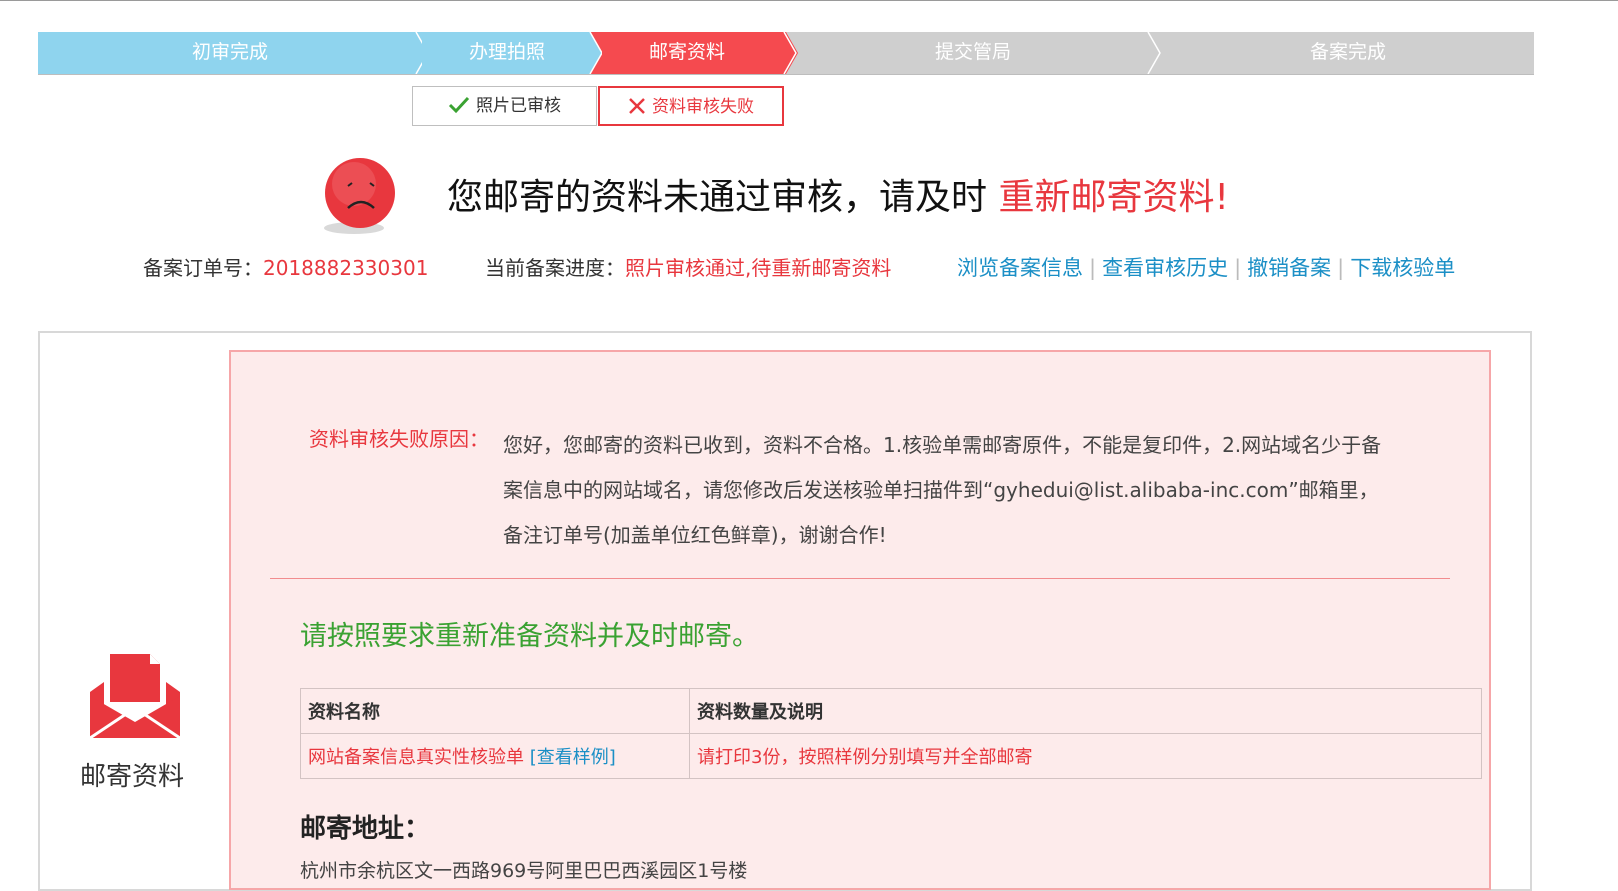  What do you see at coordinates (1289, 268) in the screenshot?
I see `cancel-filing-link: 撤销备案` at bounding box center [1289, 268].